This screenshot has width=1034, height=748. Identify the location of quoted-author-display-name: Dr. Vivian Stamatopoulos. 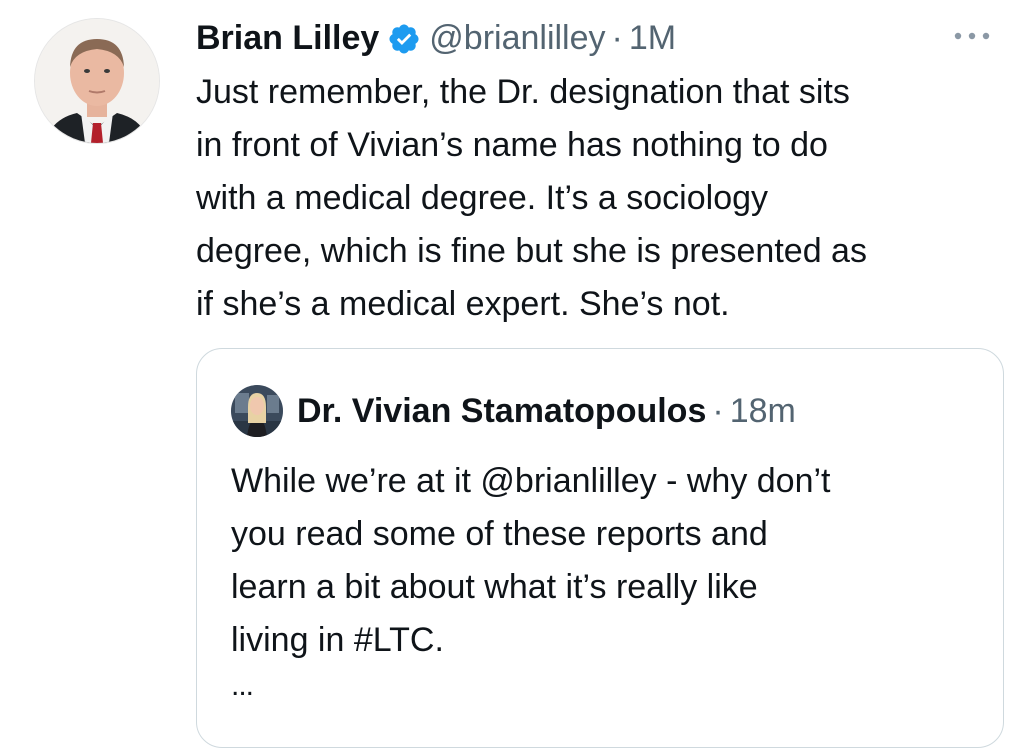
(501, 411).